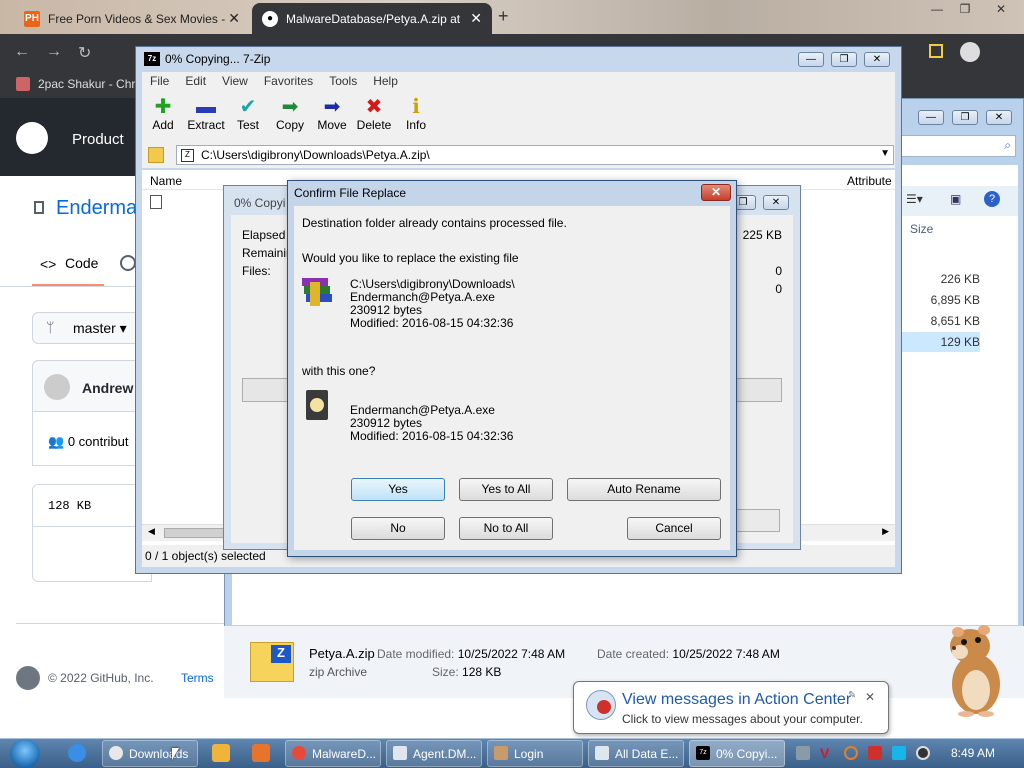  Describe the element at coordinates (343, 81) in the screenshot. I see `menu-tools: Tools` at that location.